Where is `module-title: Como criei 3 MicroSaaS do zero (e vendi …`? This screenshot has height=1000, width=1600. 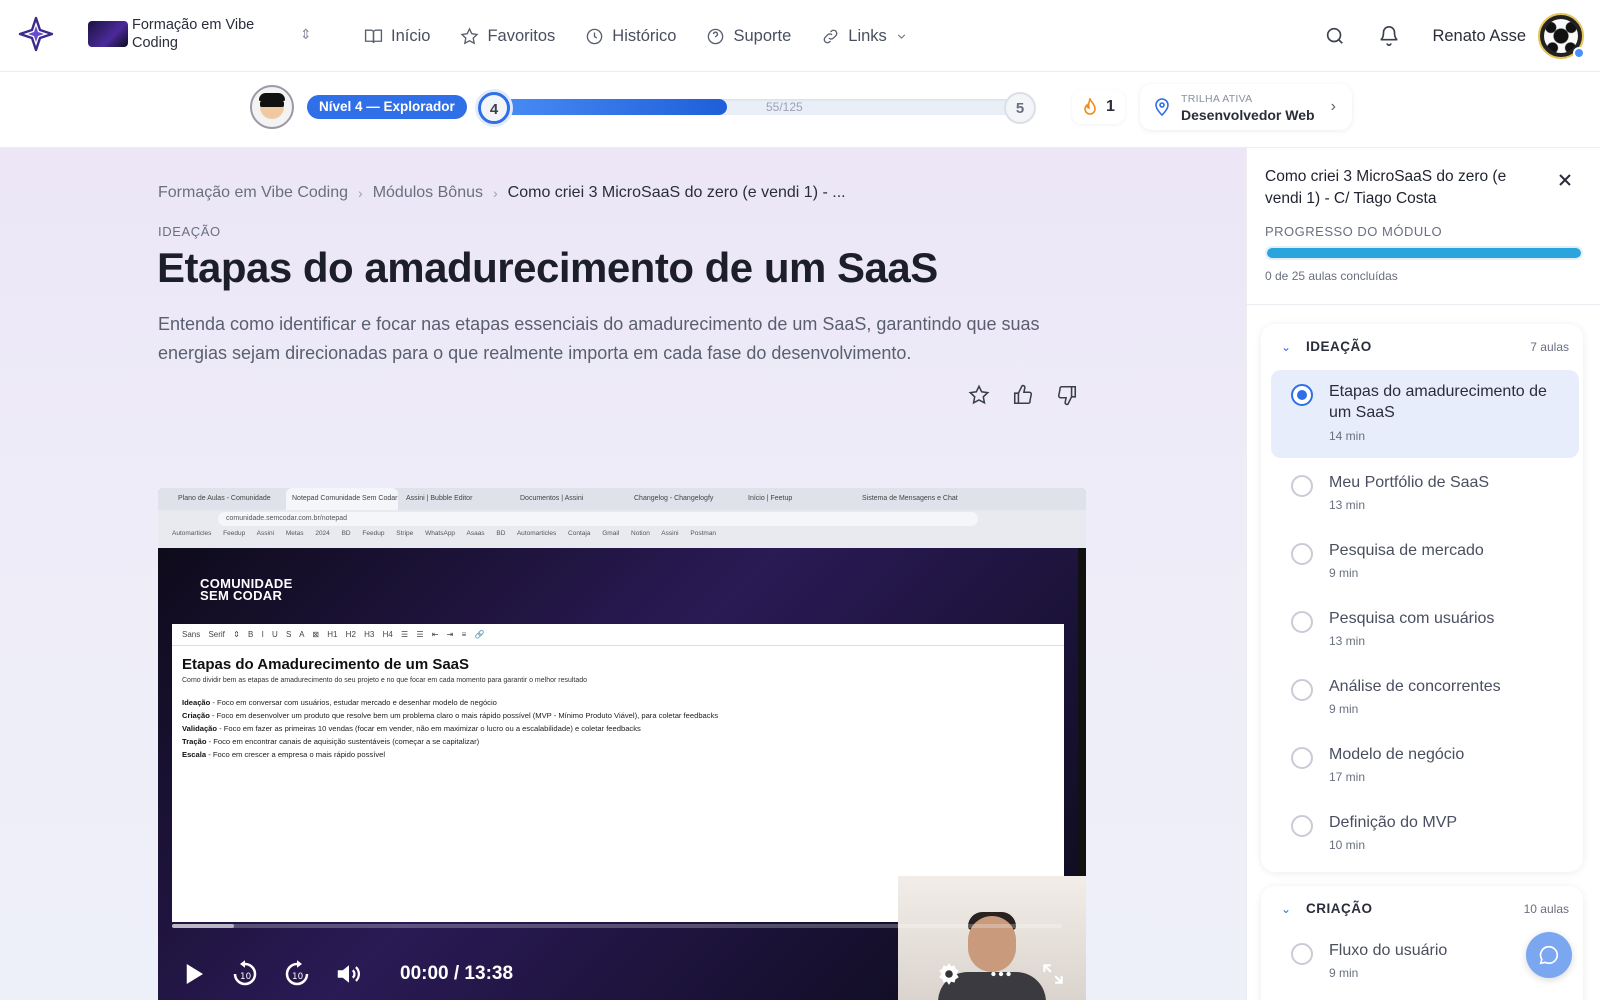
module-title: Como criei 3 MicroSaaS do zero (e vendi … is located at coordinates (1386, 187).